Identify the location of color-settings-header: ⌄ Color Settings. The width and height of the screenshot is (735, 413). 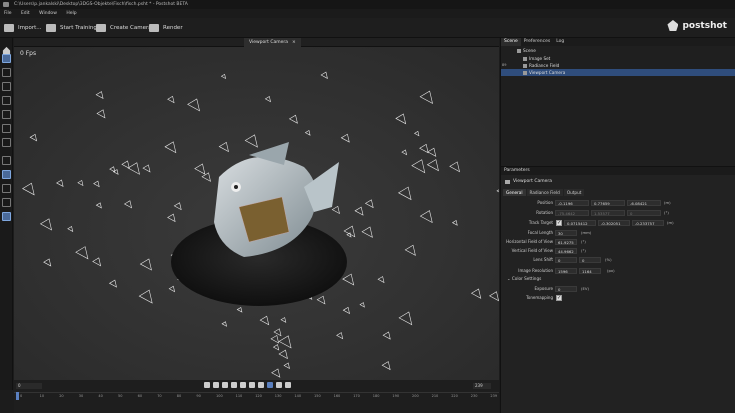
(524, 278).